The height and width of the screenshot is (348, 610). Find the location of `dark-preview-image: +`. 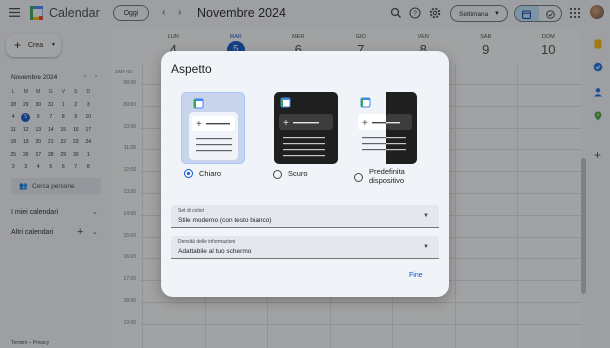

dark-preview-image: + is located at coordinates (306, 127).